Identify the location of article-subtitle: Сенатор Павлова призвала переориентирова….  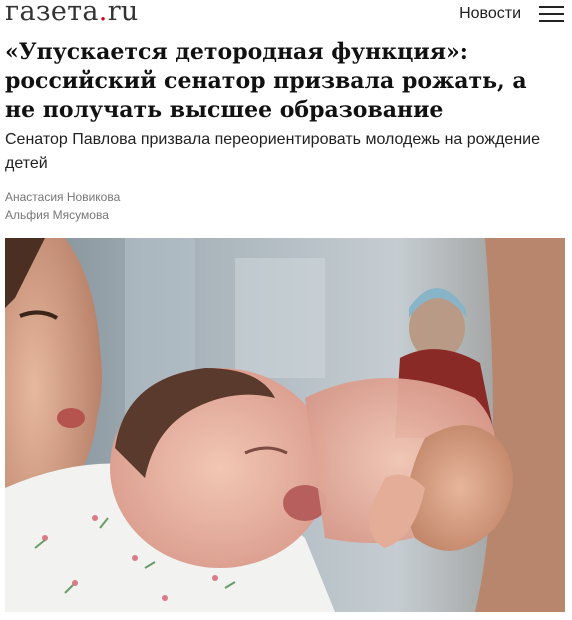
(272, 151).